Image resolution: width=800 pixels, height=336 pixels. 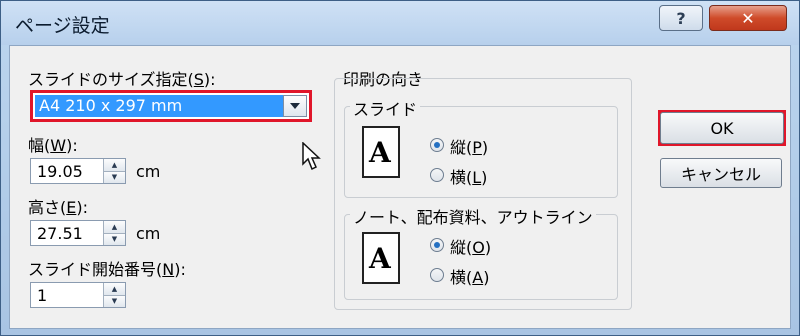 What do you see at coordinates (148, 233) in the screenshot?
I see `height-unit: cm` at bounding box center [148, 233].